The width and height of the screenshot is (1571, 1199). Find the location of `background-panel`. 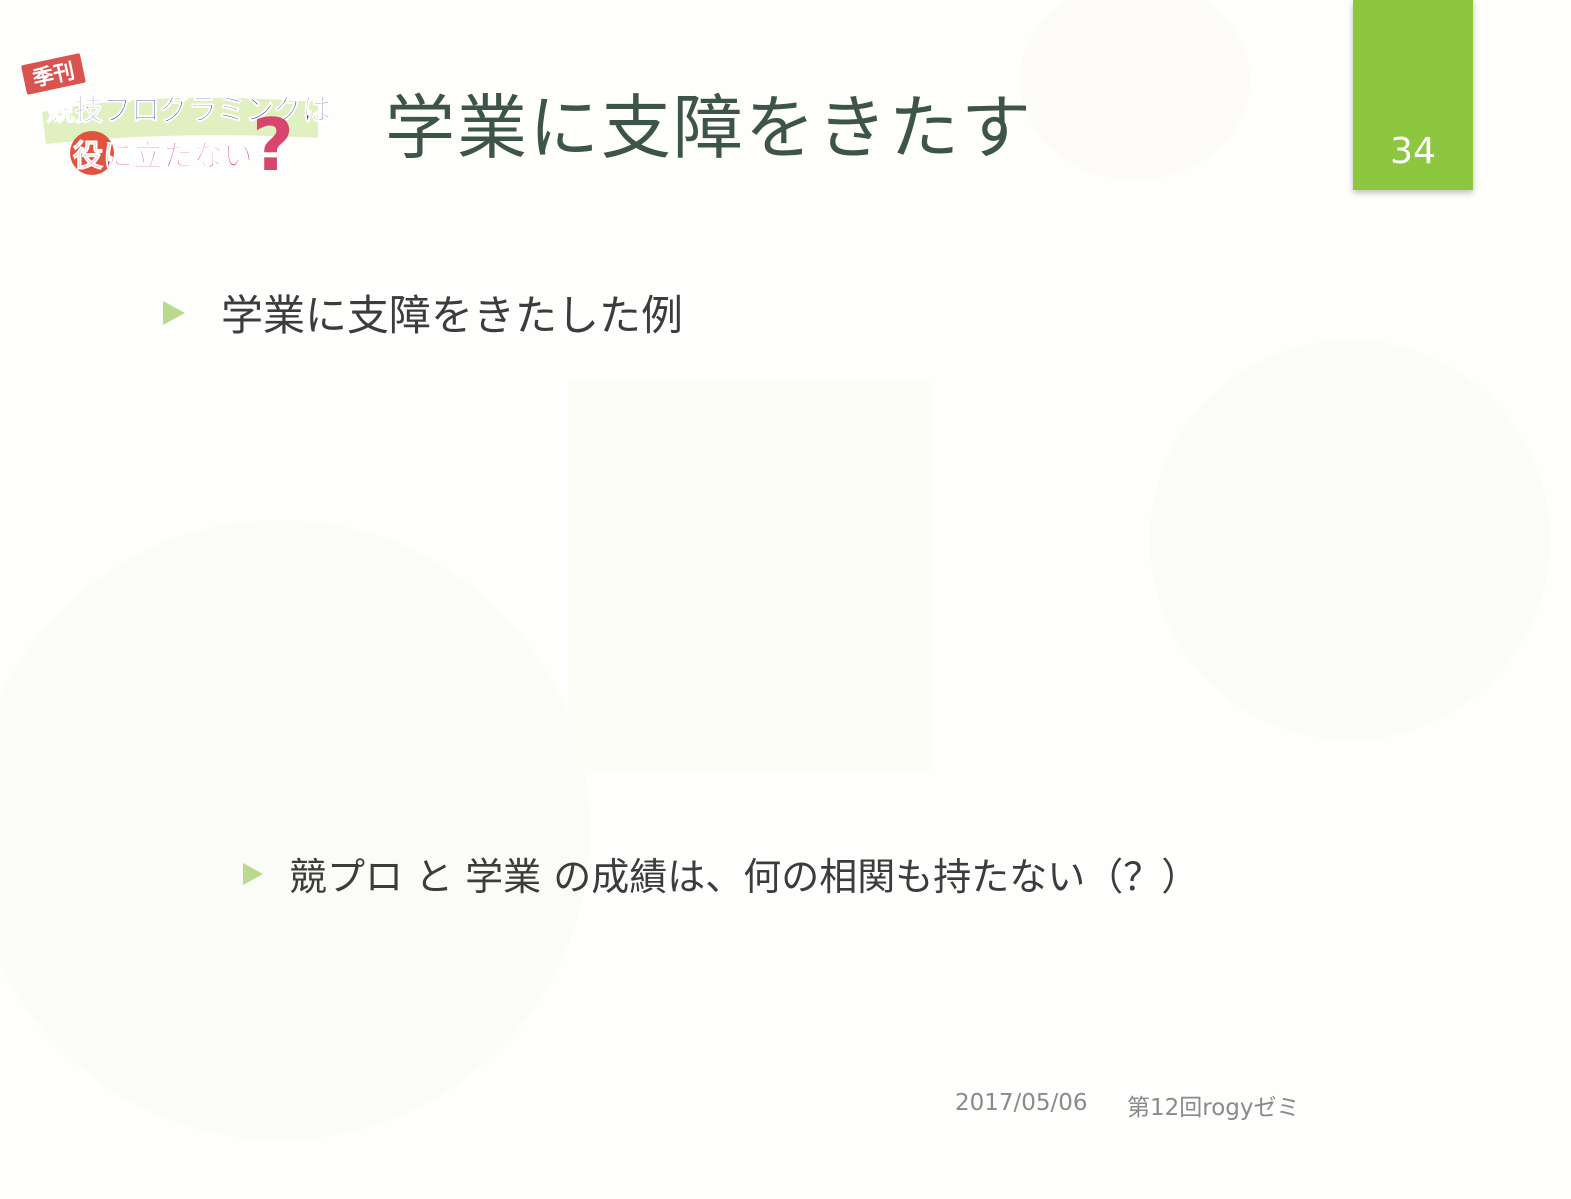

background-panel is located at coordinates (749, 574).